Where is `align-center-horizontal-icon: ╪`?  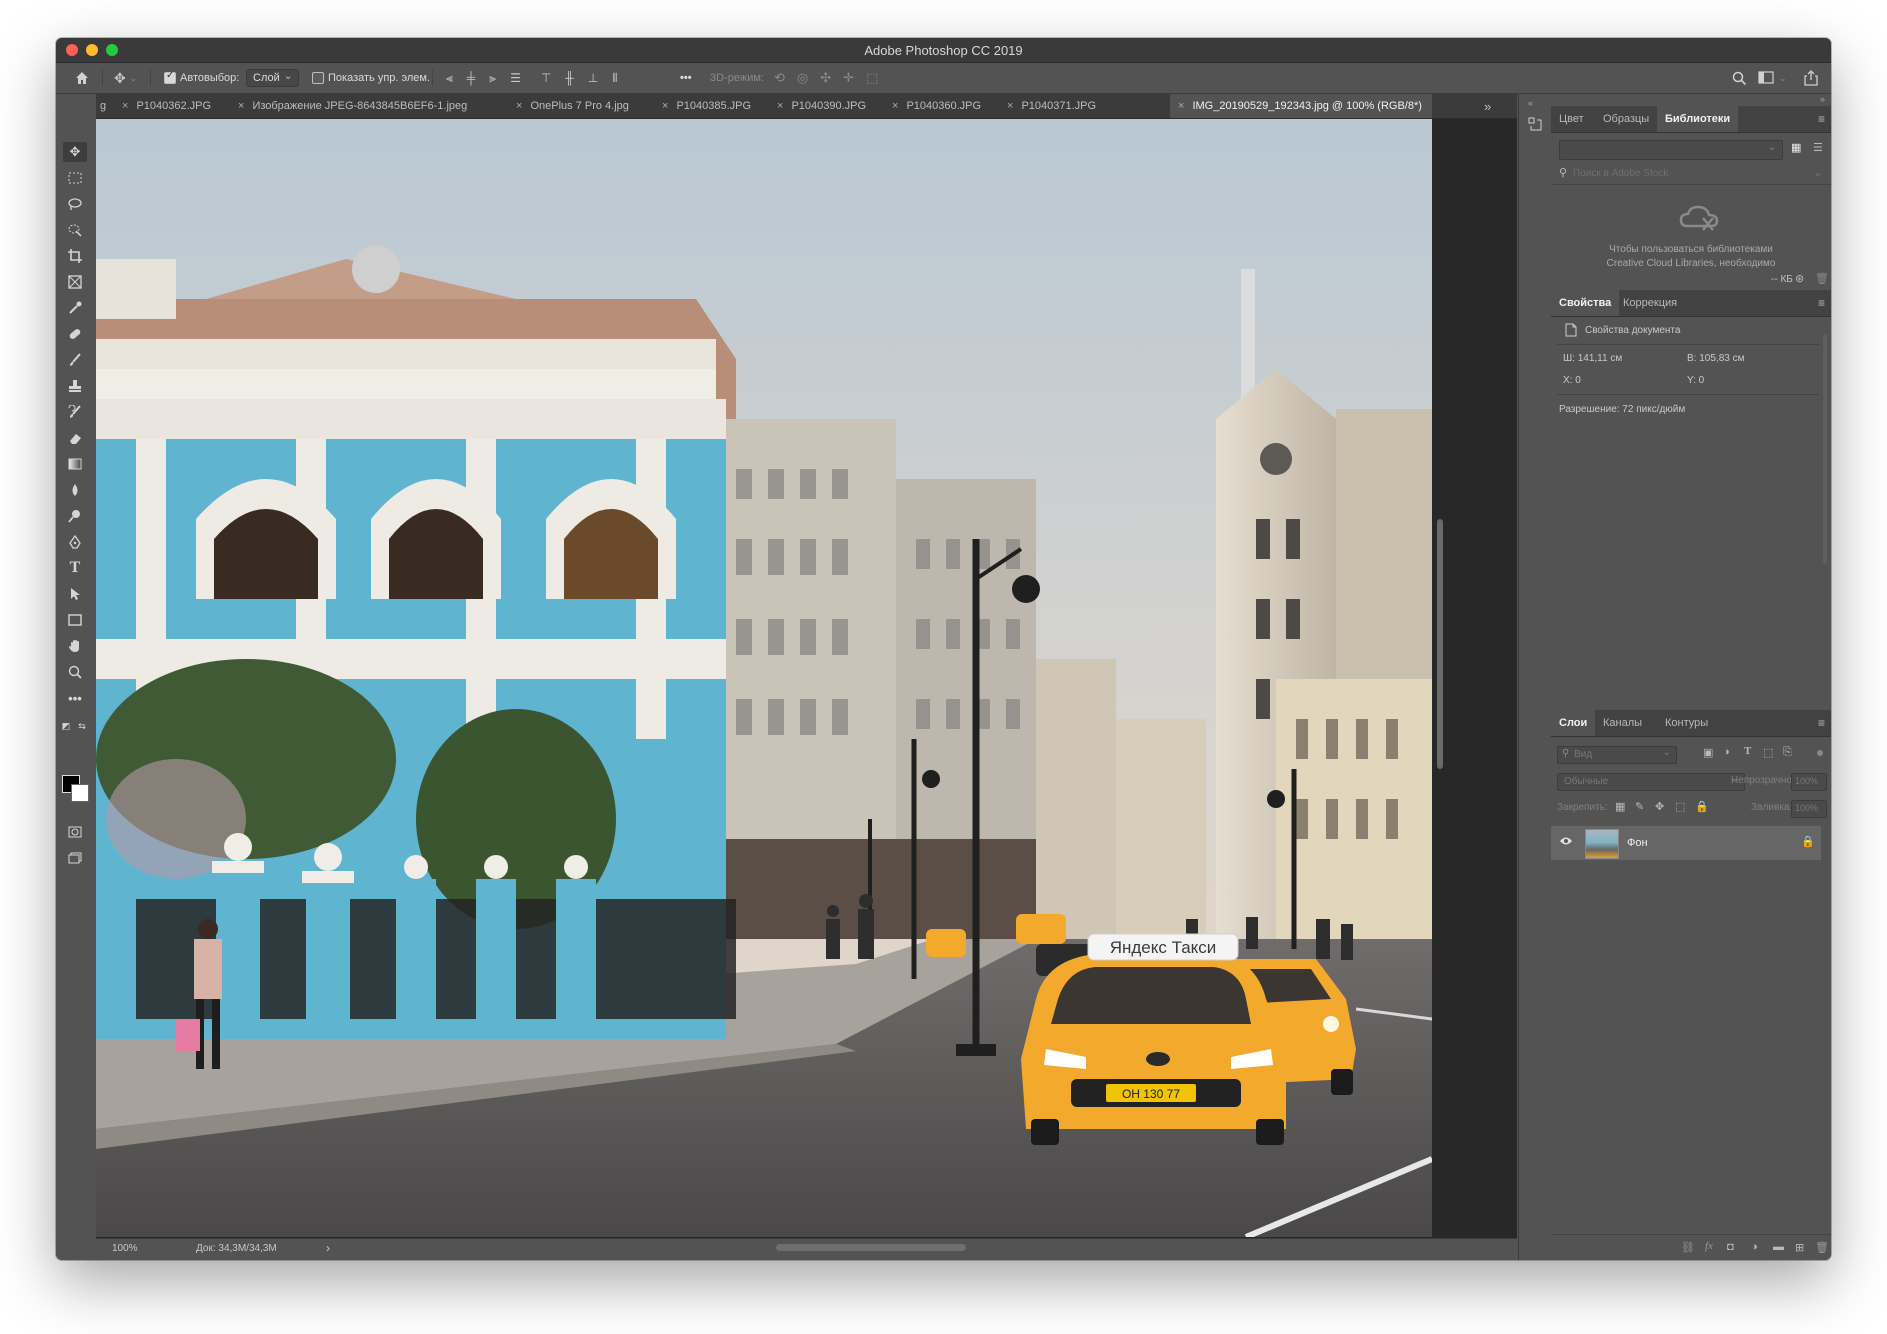 align-center-horizontal-icon: ╪ is located at coordinates (471, 78).